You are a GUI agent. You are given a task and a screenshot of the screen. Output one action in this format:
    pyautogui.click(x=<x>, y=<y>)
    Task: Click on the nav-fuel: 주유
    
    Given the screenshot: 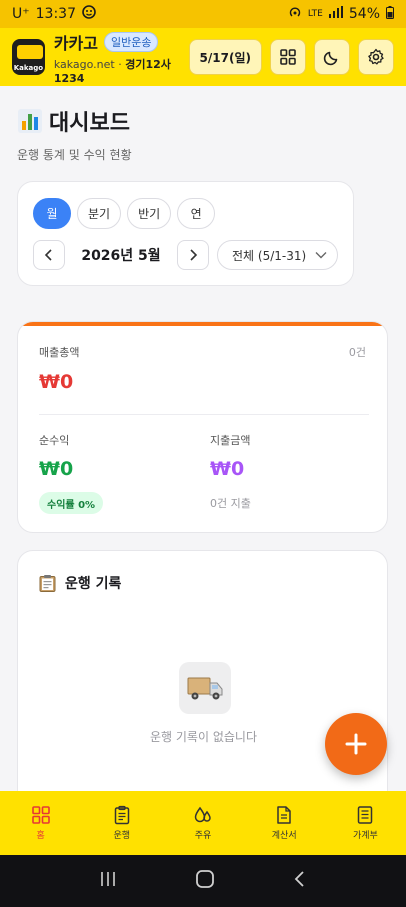 What is the action you would take?
    pyautogui.click(x=202, y=823)
    